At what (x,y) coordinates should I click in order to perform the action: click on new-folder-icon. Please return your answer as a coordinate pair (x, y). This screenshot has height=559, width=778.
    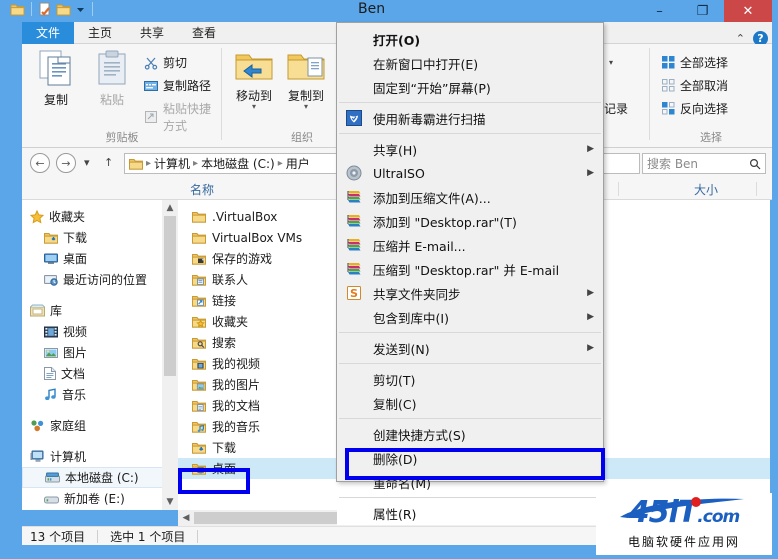
    Looking at the image, I should click on (45, 9).